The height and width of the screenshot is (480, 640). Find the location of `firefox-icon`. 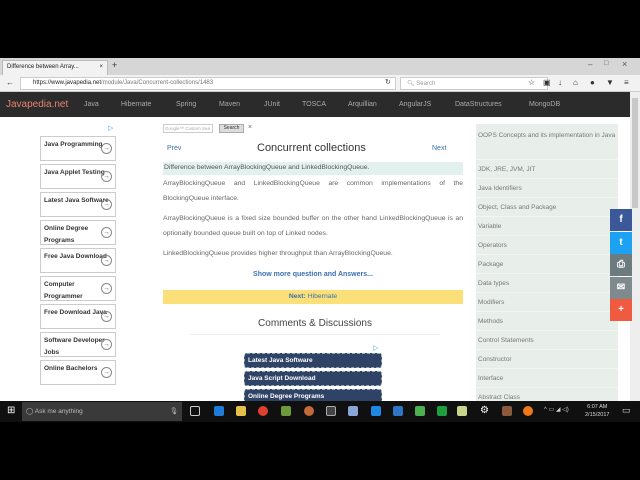

firefox-icon is located at coordinates (528, 411).